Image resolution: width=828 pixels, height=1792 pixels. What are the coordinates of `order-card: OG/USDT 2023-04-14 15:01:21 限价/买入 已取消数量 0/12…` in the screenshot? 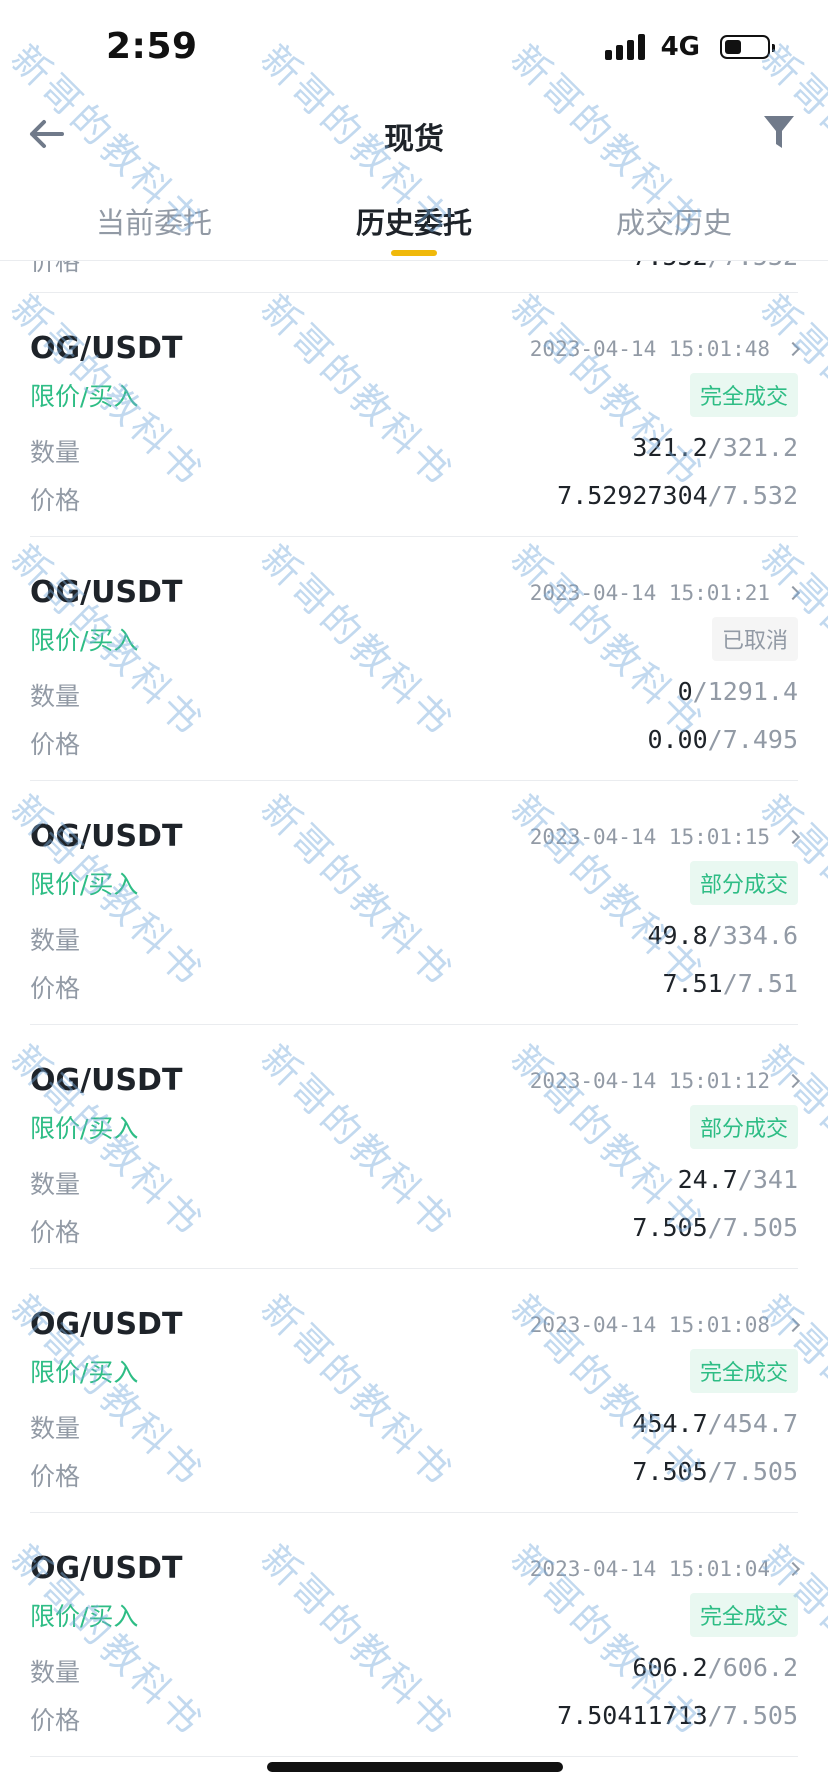 It's located at (415, 659).